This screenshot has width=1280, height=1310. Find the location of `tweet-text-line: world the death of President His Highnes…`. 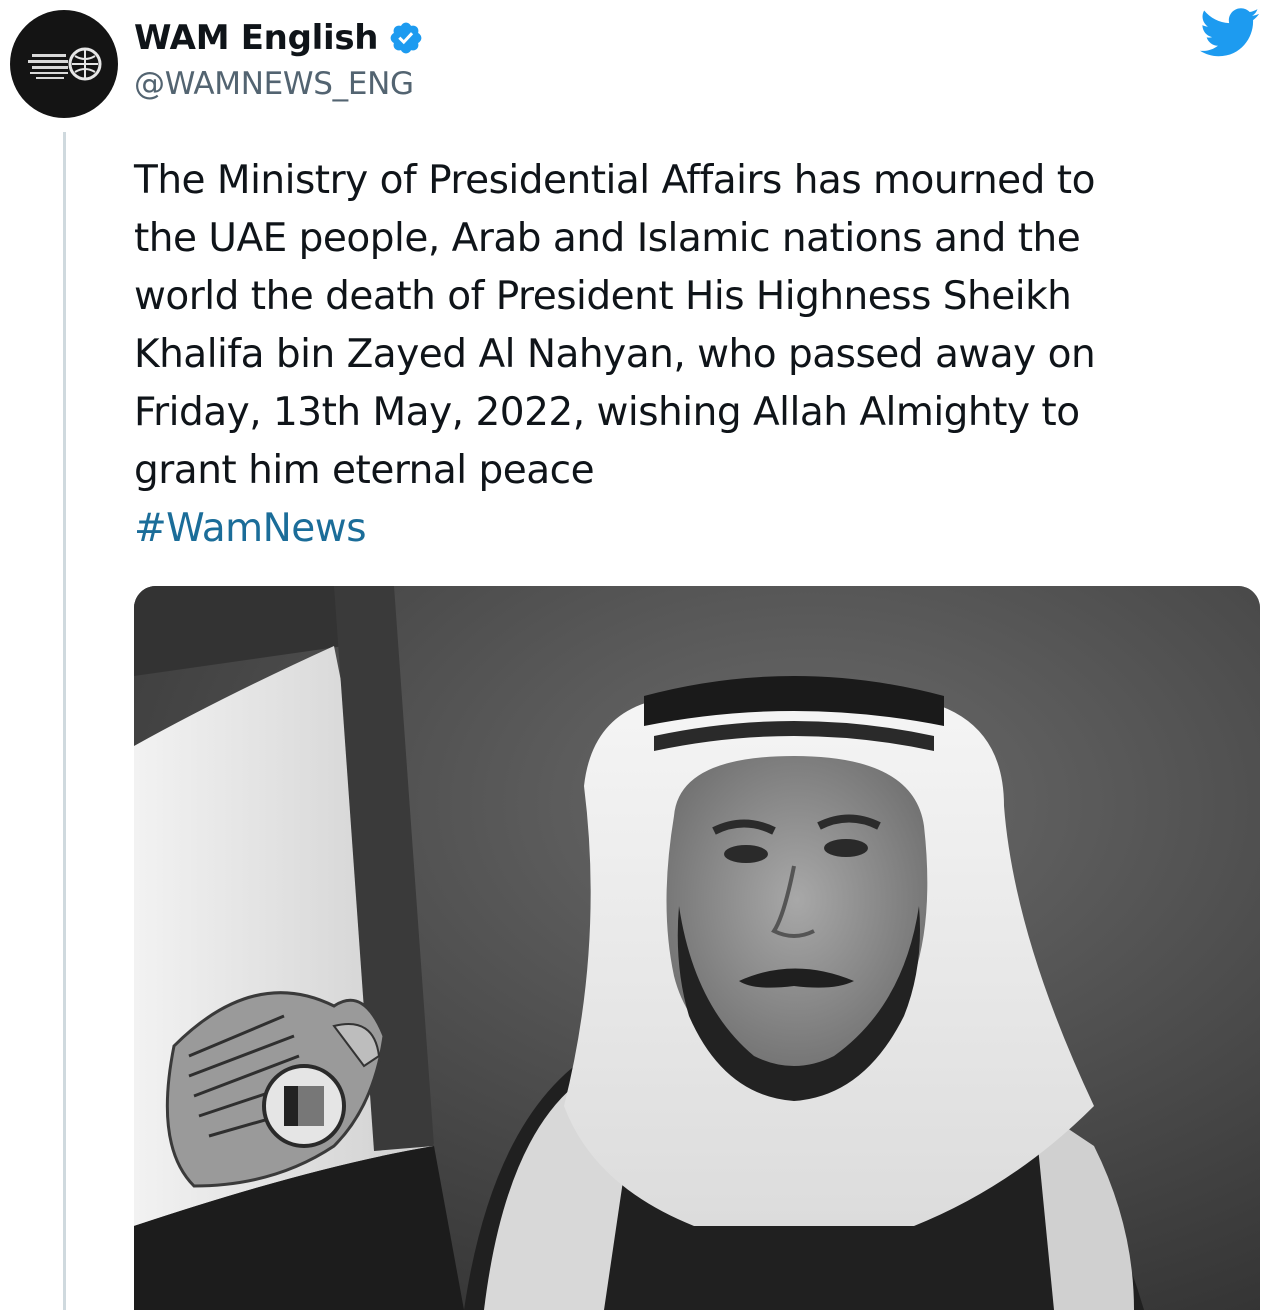

tweet-text-line: world the death of President His Highnes… is located at coordinates (603, 296).